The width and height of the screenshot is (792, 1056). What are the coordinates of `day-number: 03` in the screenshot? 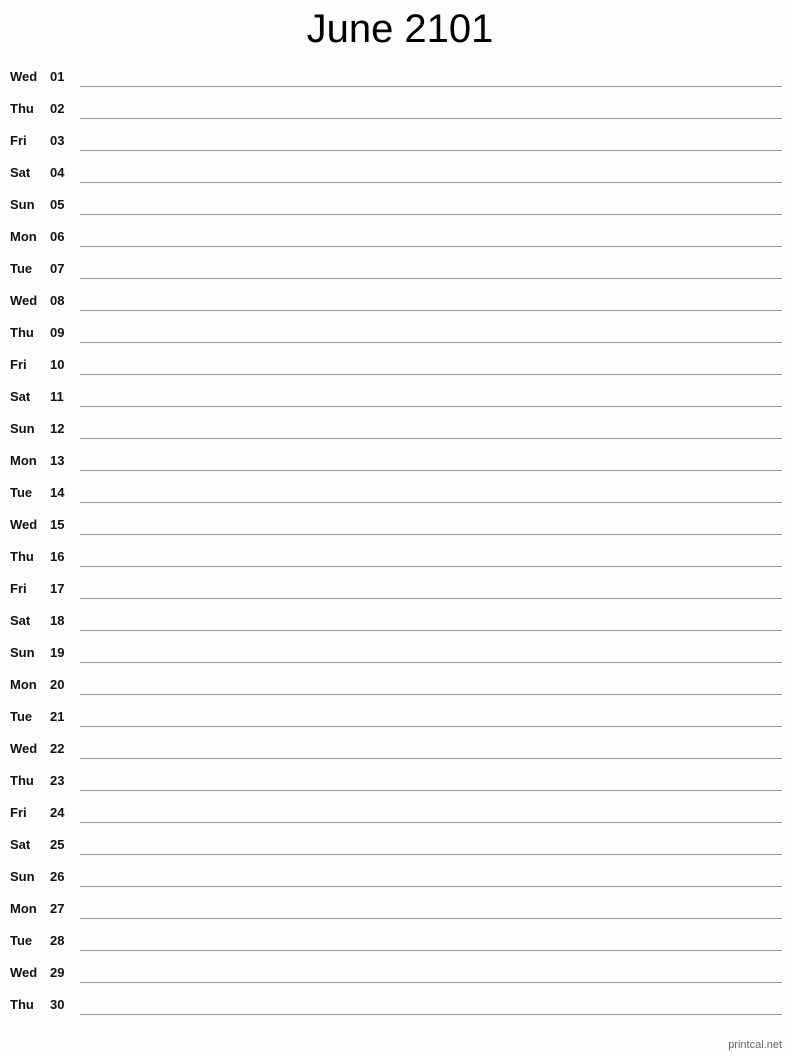 It's located at (57, 140).